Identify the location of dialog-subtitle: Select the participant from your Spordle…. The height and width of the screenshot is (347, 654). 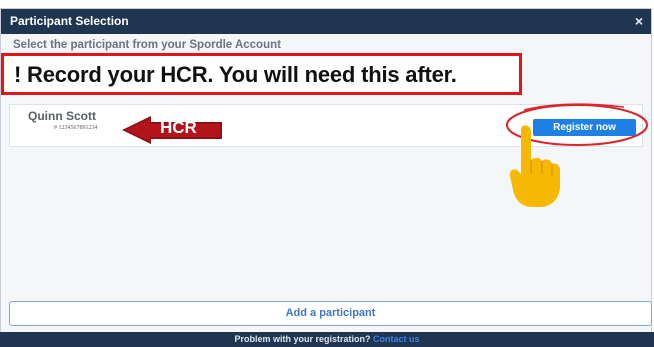
(147, 45).